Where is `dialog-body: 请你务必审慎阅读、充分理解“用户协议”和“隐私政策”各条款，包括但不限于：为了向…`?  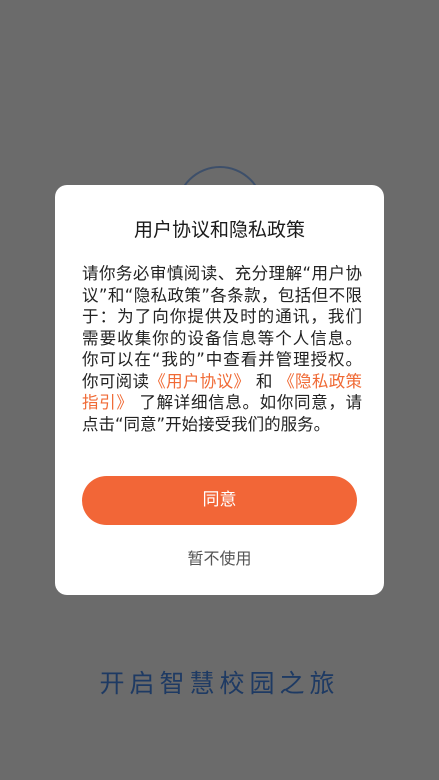
dialog-body: 请你务必审慎阅读、充分理解“用户协议”和“隐私政策”各条款，包括但不限于：为了向… is located at coordinates (222, 349).